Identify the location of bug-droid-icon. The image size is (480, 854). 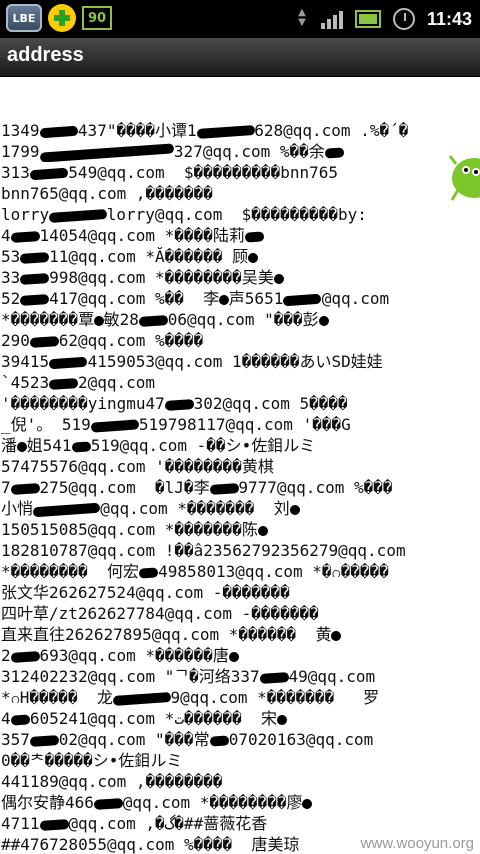
(464, 178).